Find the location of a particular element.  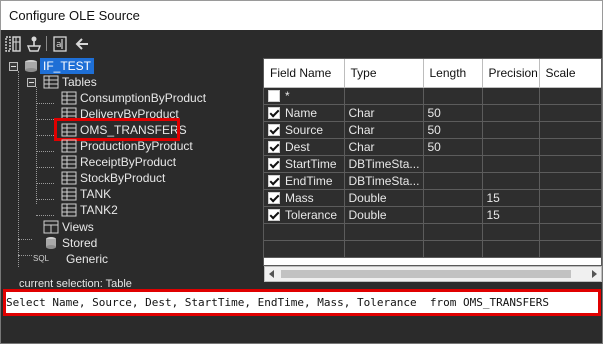

tree-item-label: Generic is located at coordinates (87, 259).